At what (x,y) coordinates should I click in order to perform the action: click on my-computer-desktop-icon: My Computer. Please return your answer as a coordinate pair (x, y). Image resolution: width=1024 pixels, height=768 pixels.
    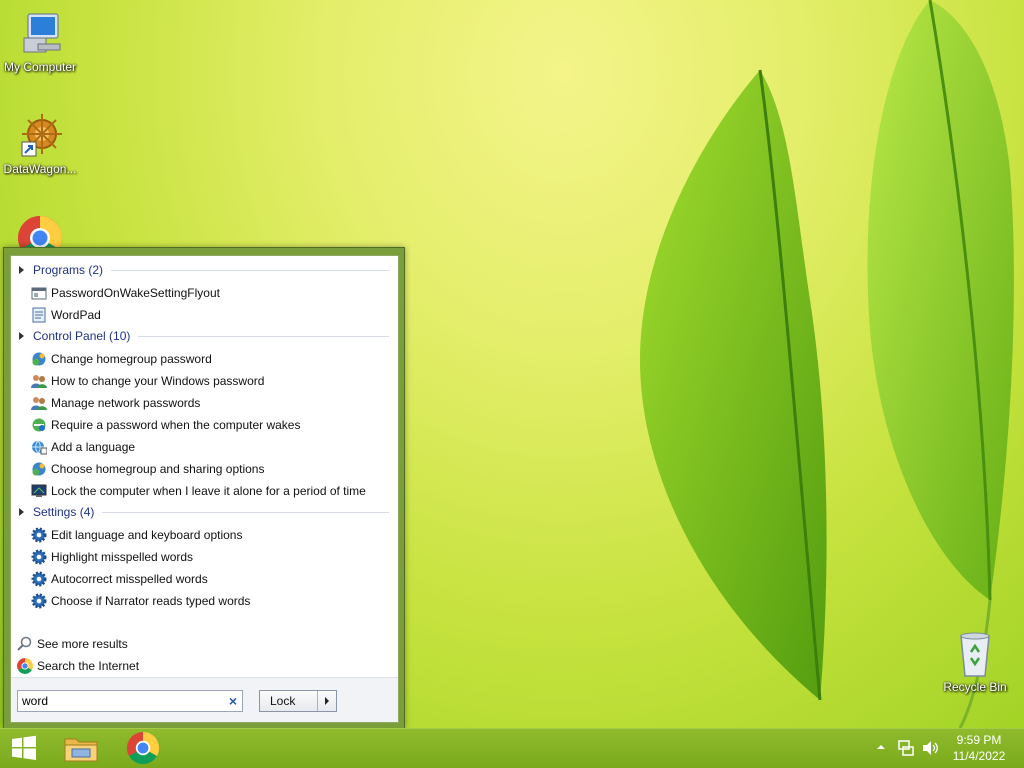
    Looking at the image, I should click on (40, 42).